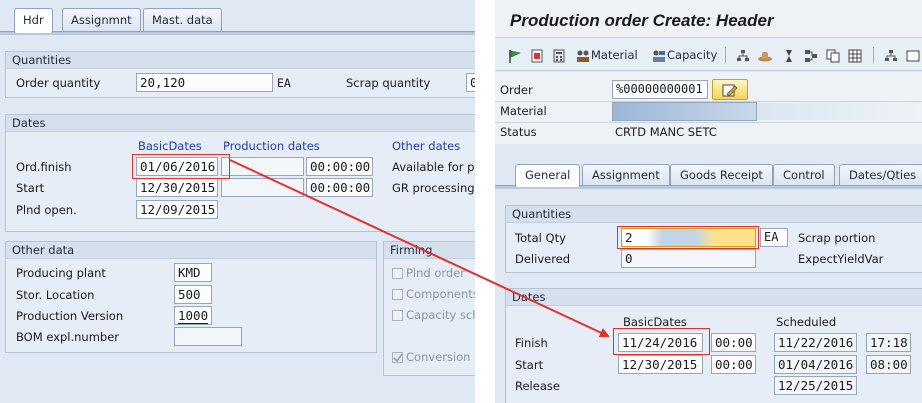 Image resolution: width=922 pixels, height=403 pixels. I want to click on release-label: Release, so click(537, 386).